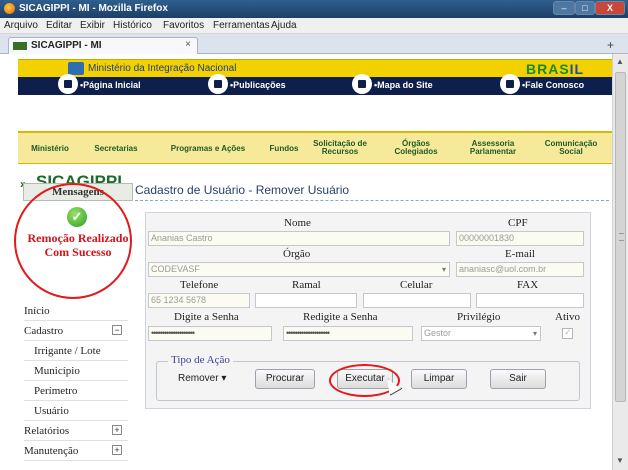 This screenshot has width=628, height=470. What do you see at coordinates (199, 300) in the screenshot?
I see `telefone-field: 65 1234 5678` at bounding box center [199, 300].